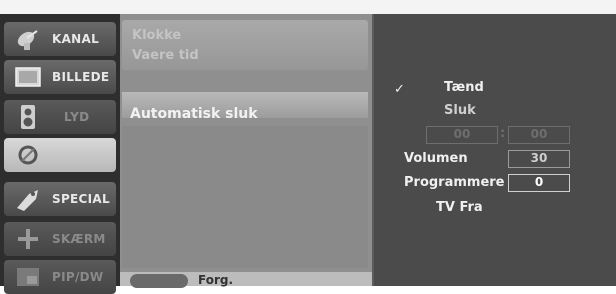 The width and height of the screenshot is (616, 294). Describe the element at coordinates (156, 35) in the screenshot. I see `submenu-item-clock: Klokke` at that location.